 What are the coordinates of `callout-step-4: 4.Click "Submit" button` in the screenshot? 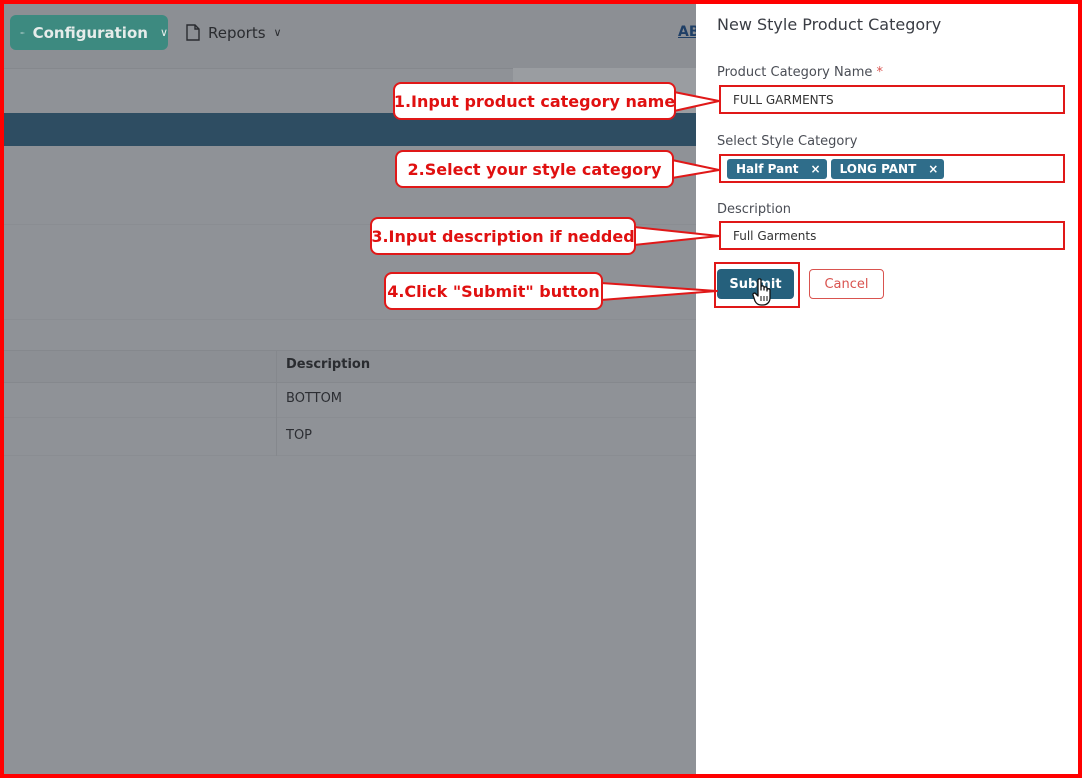 It's located at (493, 291).